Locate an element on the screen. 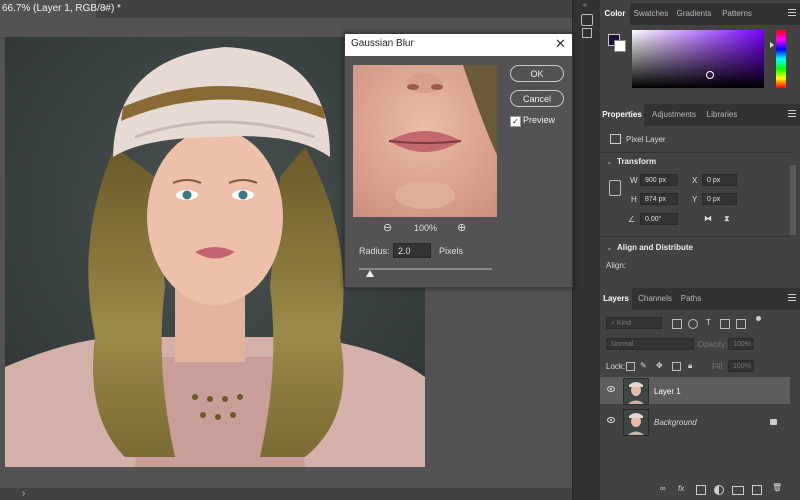  zoom-out-icon: ⊖ is located at coordinates (387, 227).